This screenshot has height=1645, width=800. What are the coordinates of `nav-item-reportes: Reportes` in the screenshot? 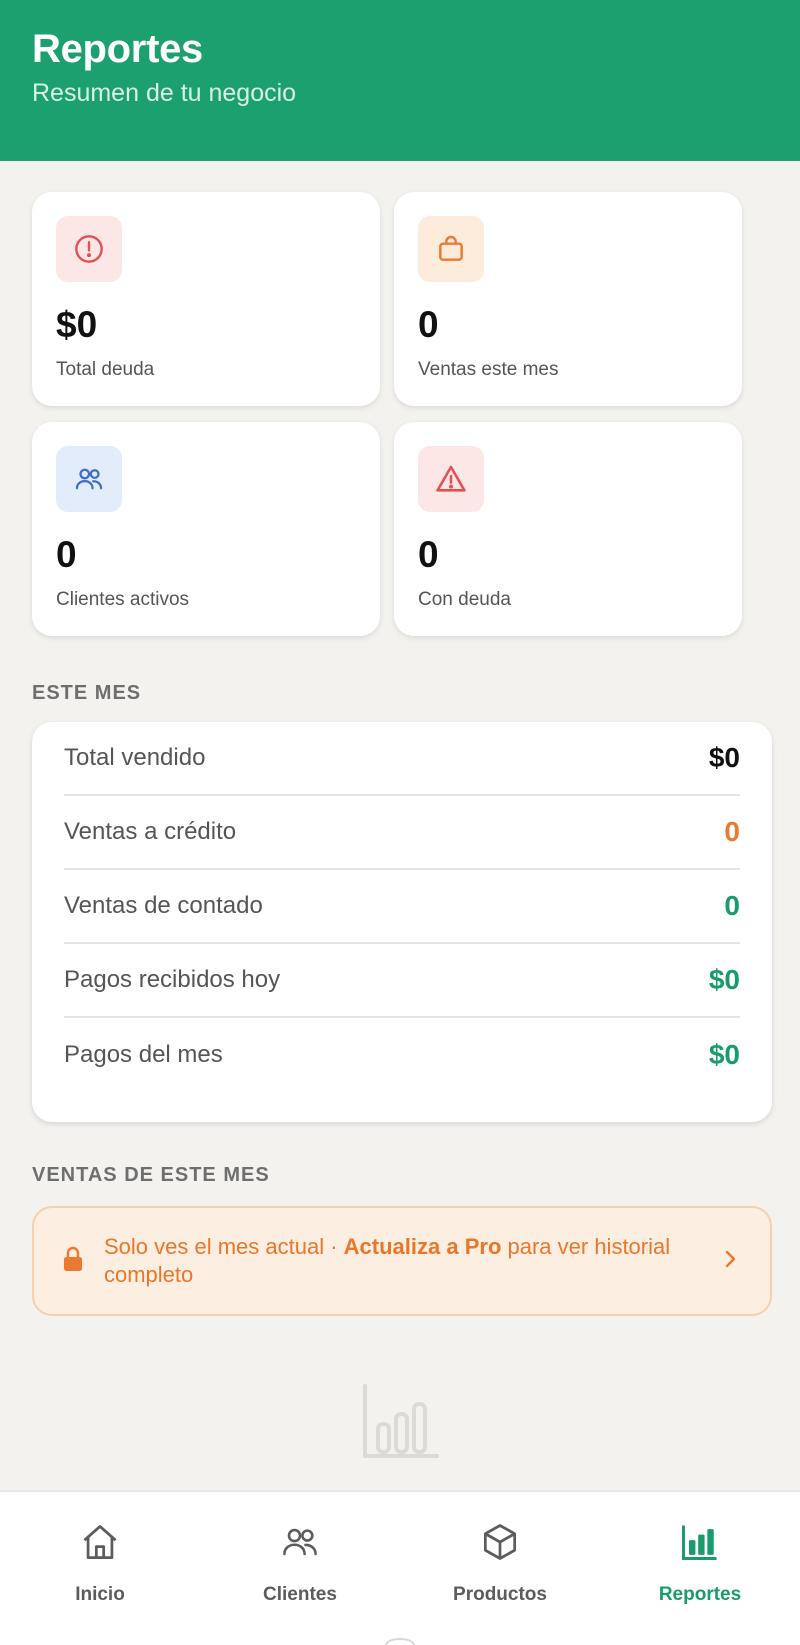 It's located at (700, 1568).